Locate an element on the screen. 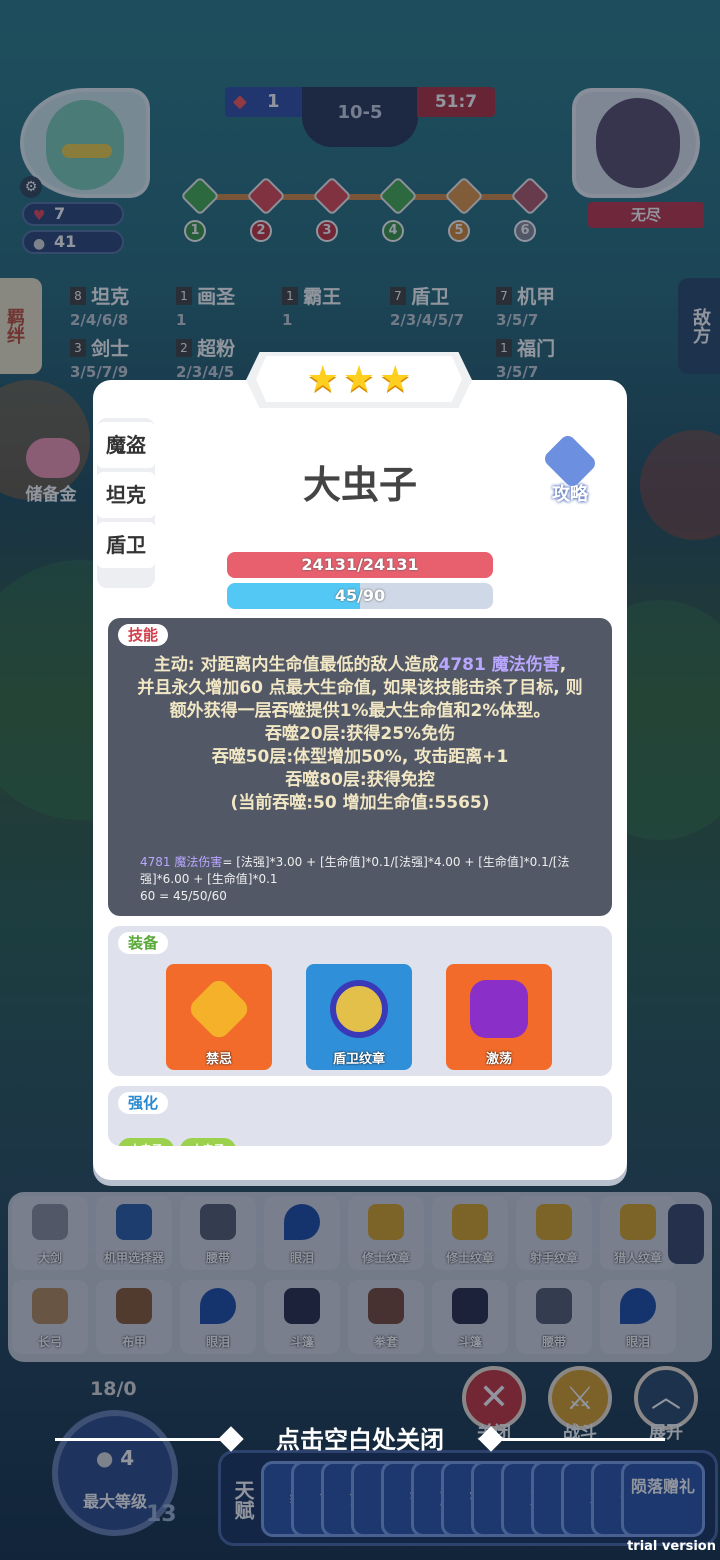  equipment-slot: 禁忌 is located at coordinates (219, 1017).